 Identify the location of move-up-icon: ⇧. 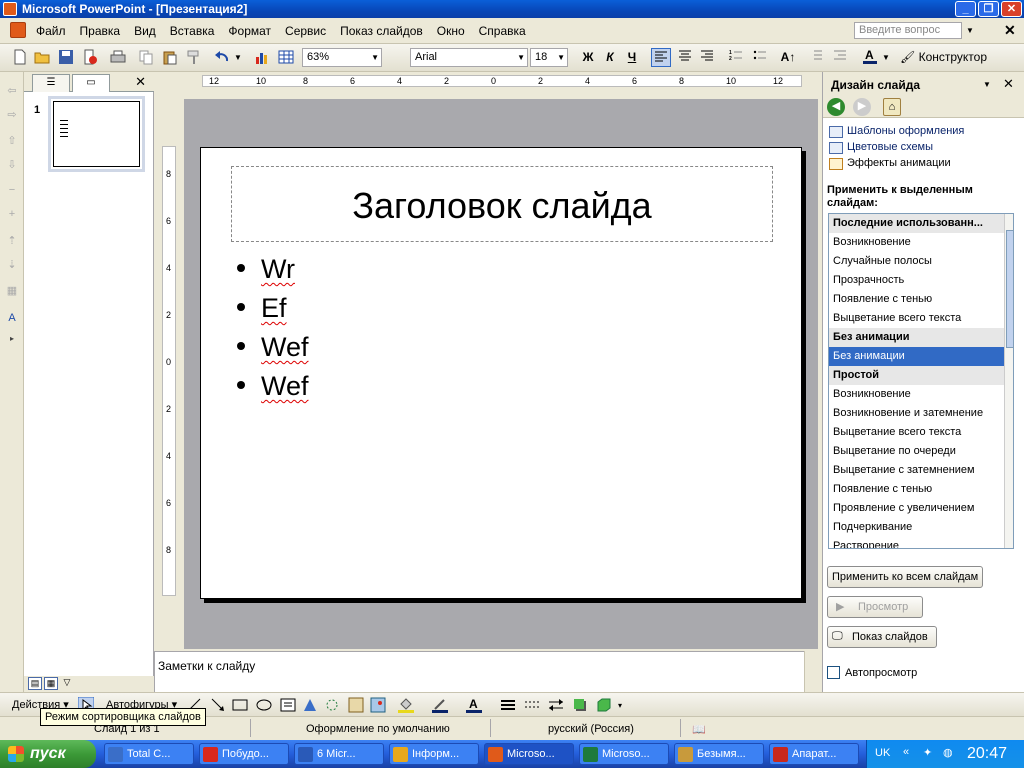
(12, 141).